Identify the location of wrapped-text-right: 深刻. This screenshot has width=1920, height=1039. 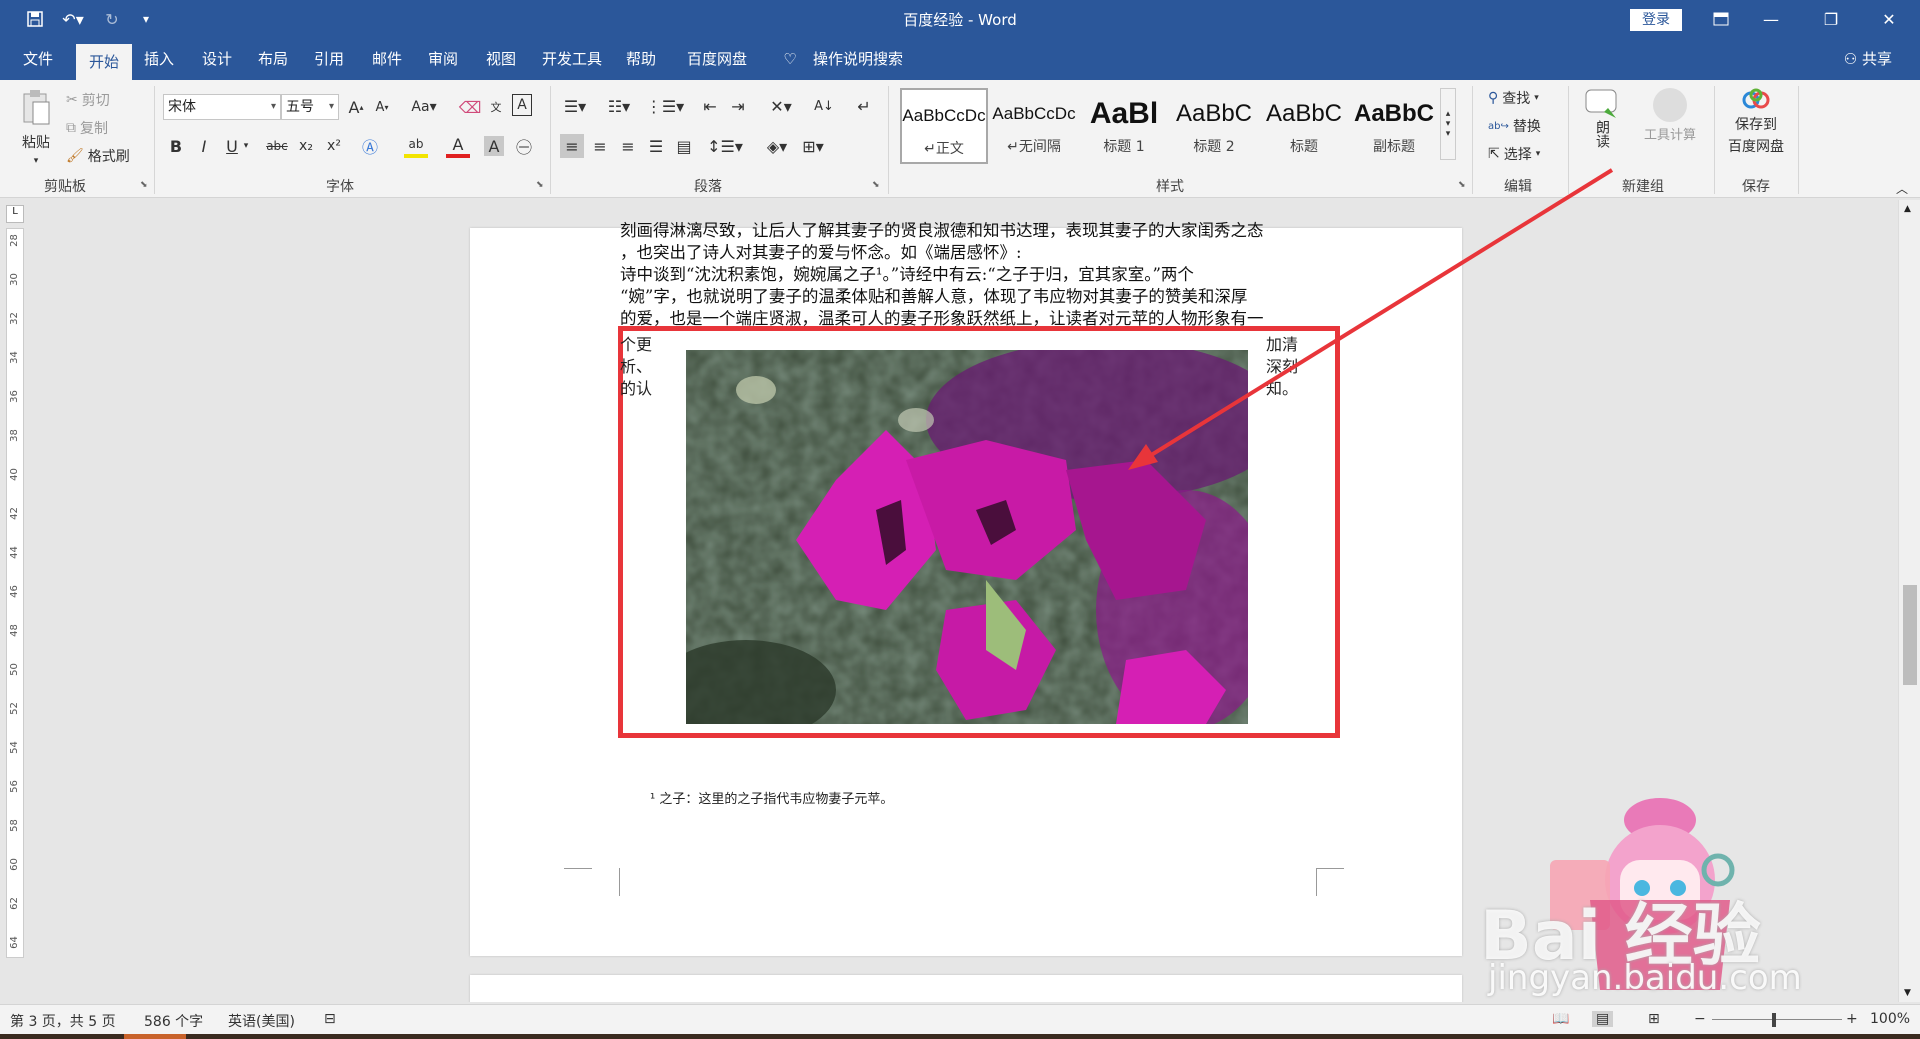
(1291, 367).